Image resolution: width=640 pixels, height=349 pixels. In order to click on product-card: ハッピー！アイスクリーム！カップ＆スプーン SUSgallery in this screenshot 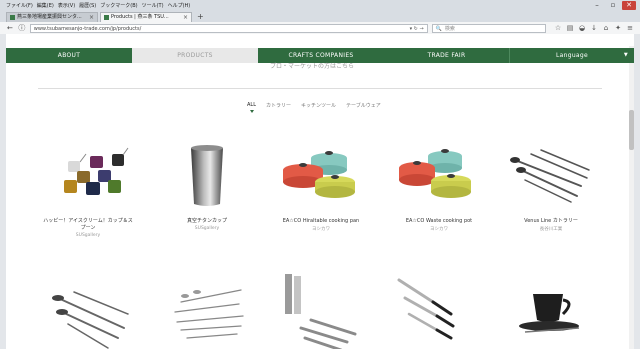, I will do `click(88, 182)`.